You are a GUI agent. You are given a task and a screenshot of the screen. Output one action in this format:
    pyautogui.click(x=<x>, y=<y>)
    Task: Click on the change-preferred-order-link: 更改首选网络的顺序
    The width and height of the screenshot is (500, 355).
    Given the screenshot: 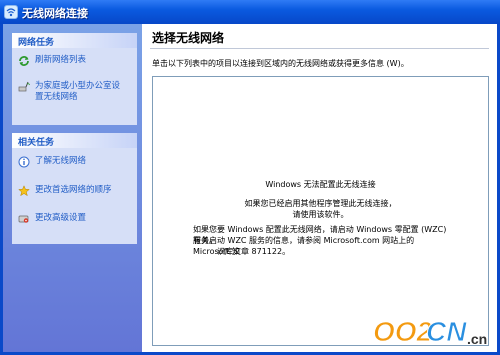 What is the action you would take?
    pyautogui.click(x=65, y=191)
    